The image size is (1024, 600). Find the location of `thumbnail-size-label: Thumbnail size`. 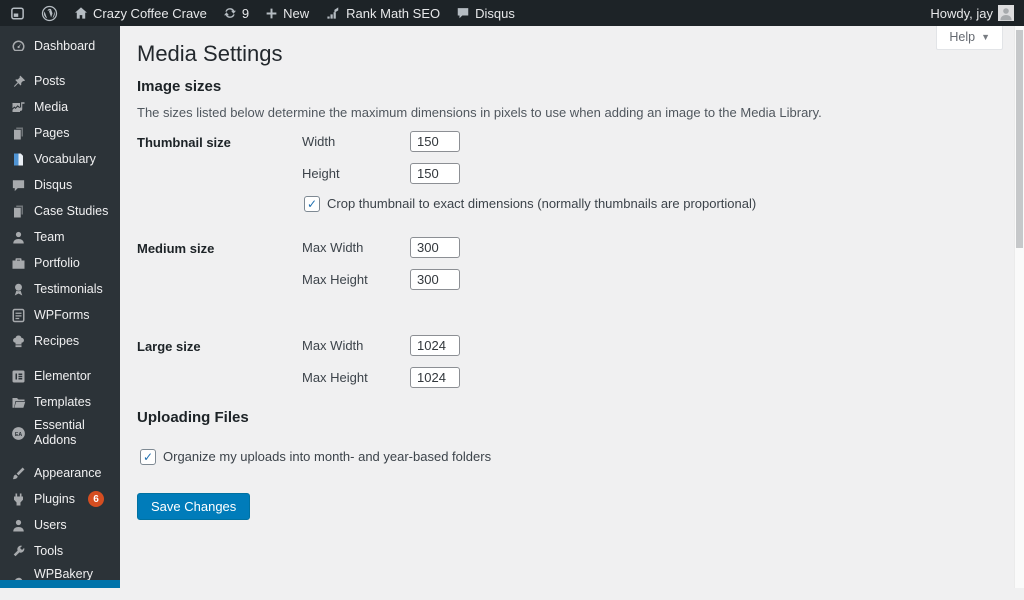

thumbnail-size-label: Thumbnail size is located at coordinates (219, 172).